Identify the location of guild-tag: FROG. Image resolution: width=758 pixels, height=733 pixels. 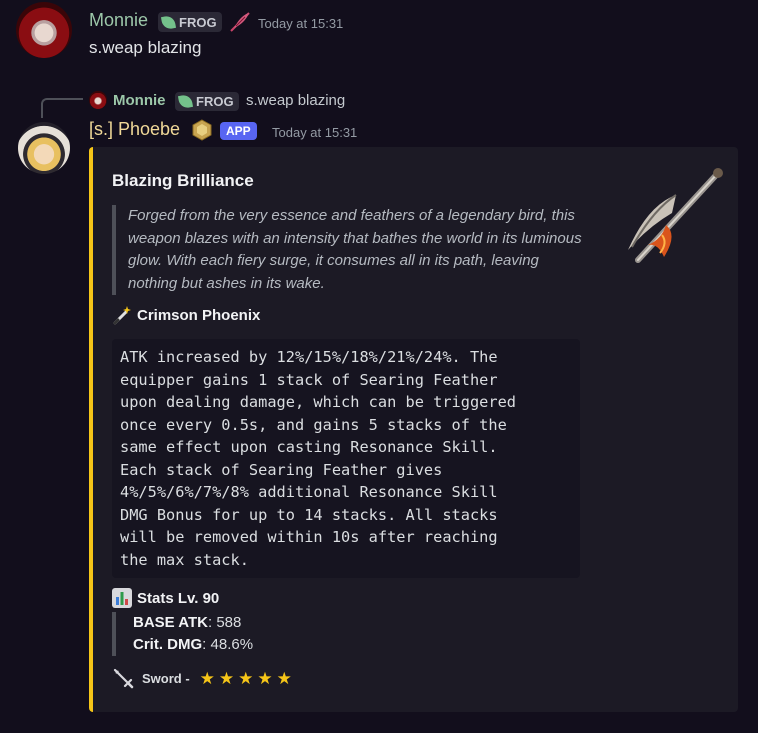
(190, 22).